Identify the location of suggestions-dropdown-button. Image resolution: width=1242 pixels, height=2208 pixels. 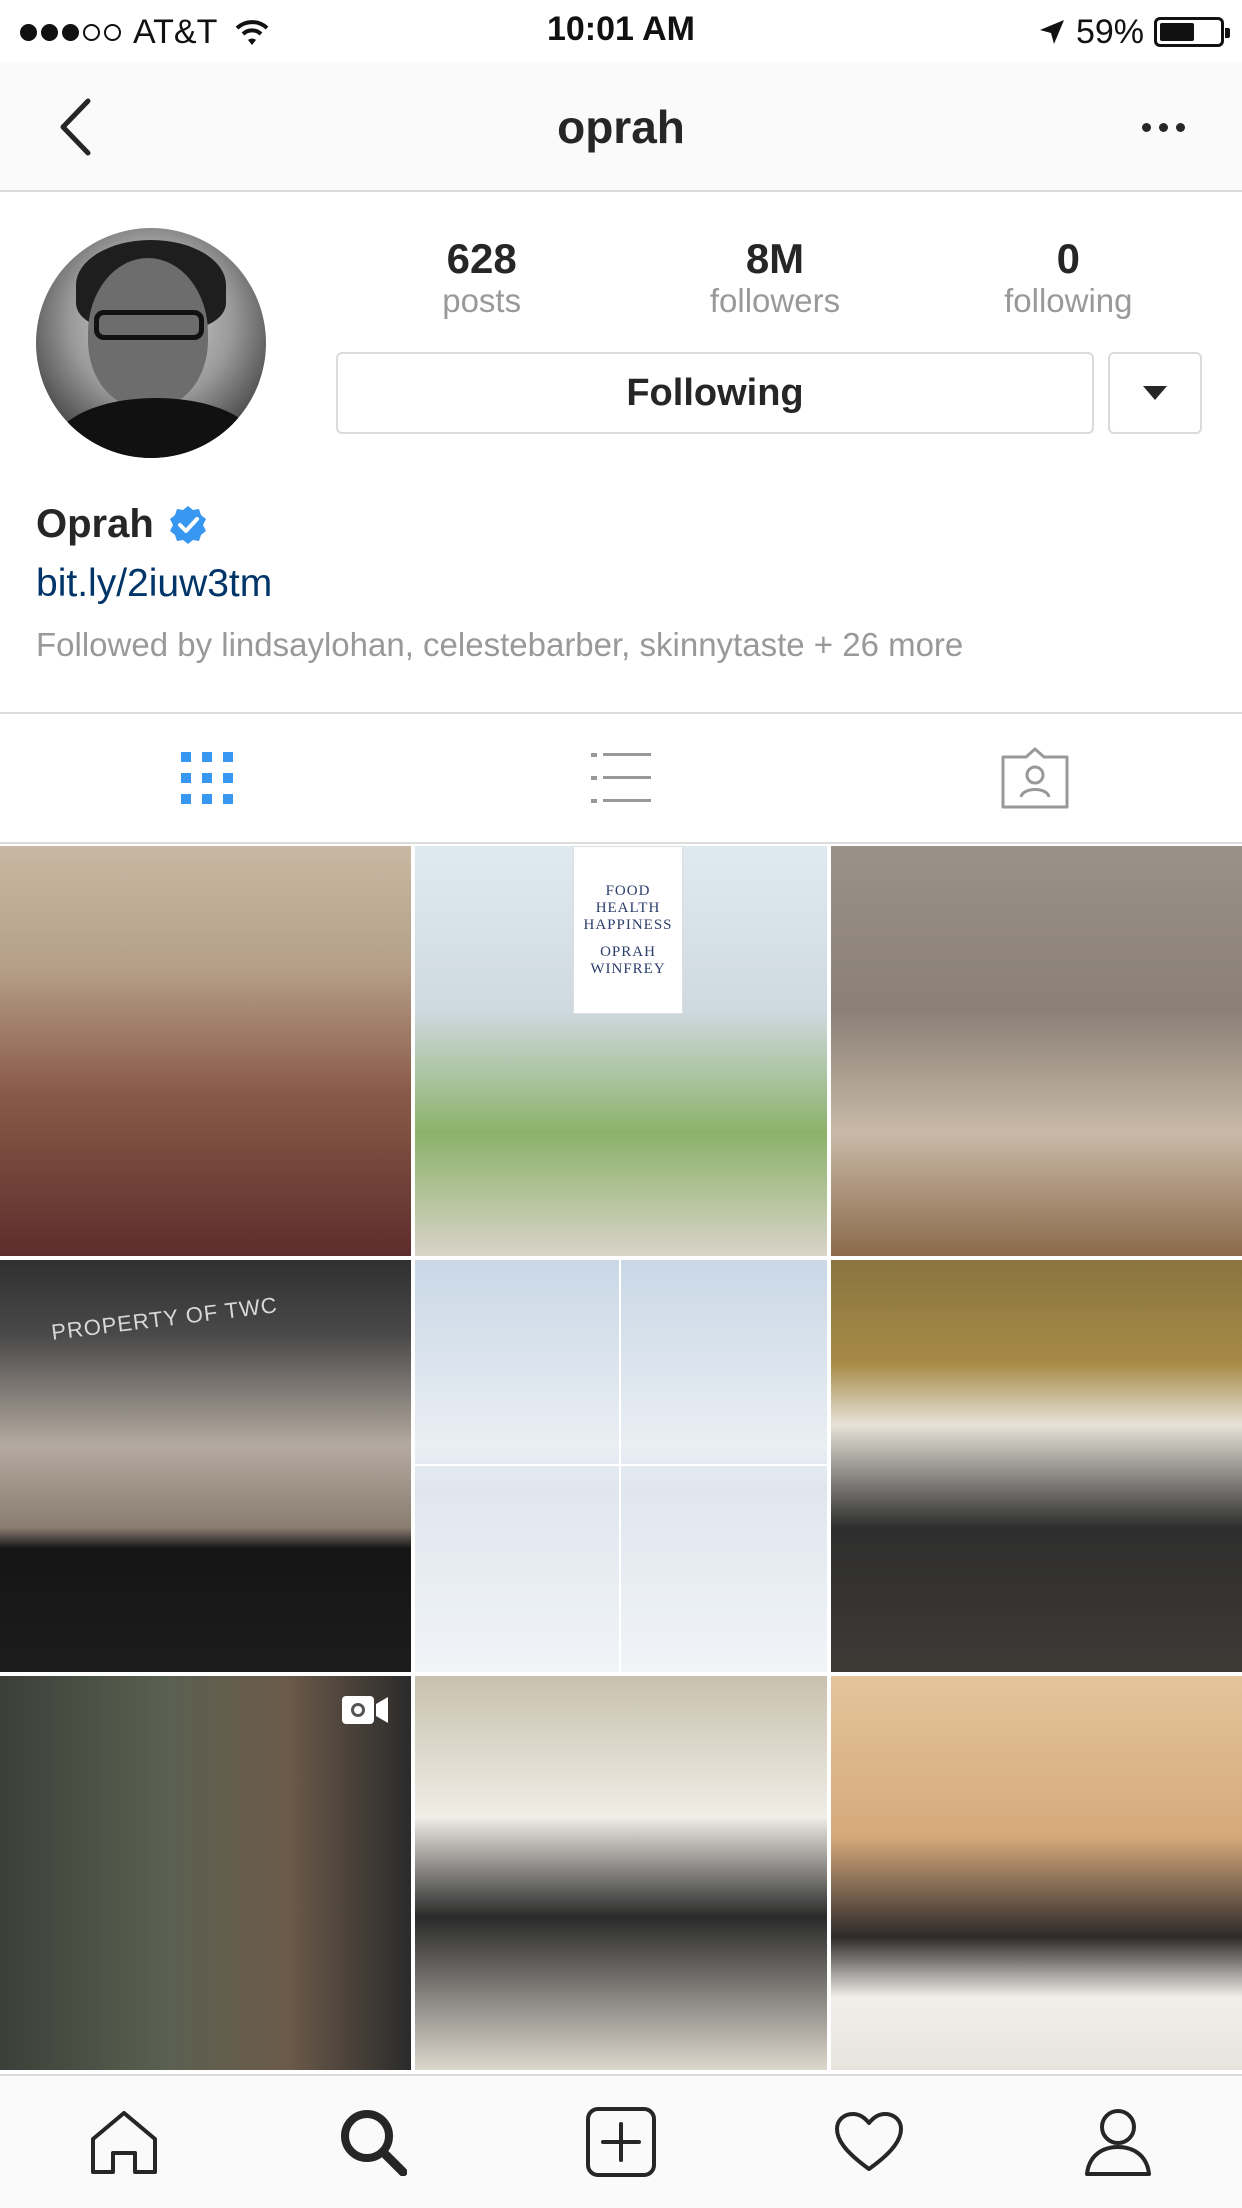
(1155, 393).